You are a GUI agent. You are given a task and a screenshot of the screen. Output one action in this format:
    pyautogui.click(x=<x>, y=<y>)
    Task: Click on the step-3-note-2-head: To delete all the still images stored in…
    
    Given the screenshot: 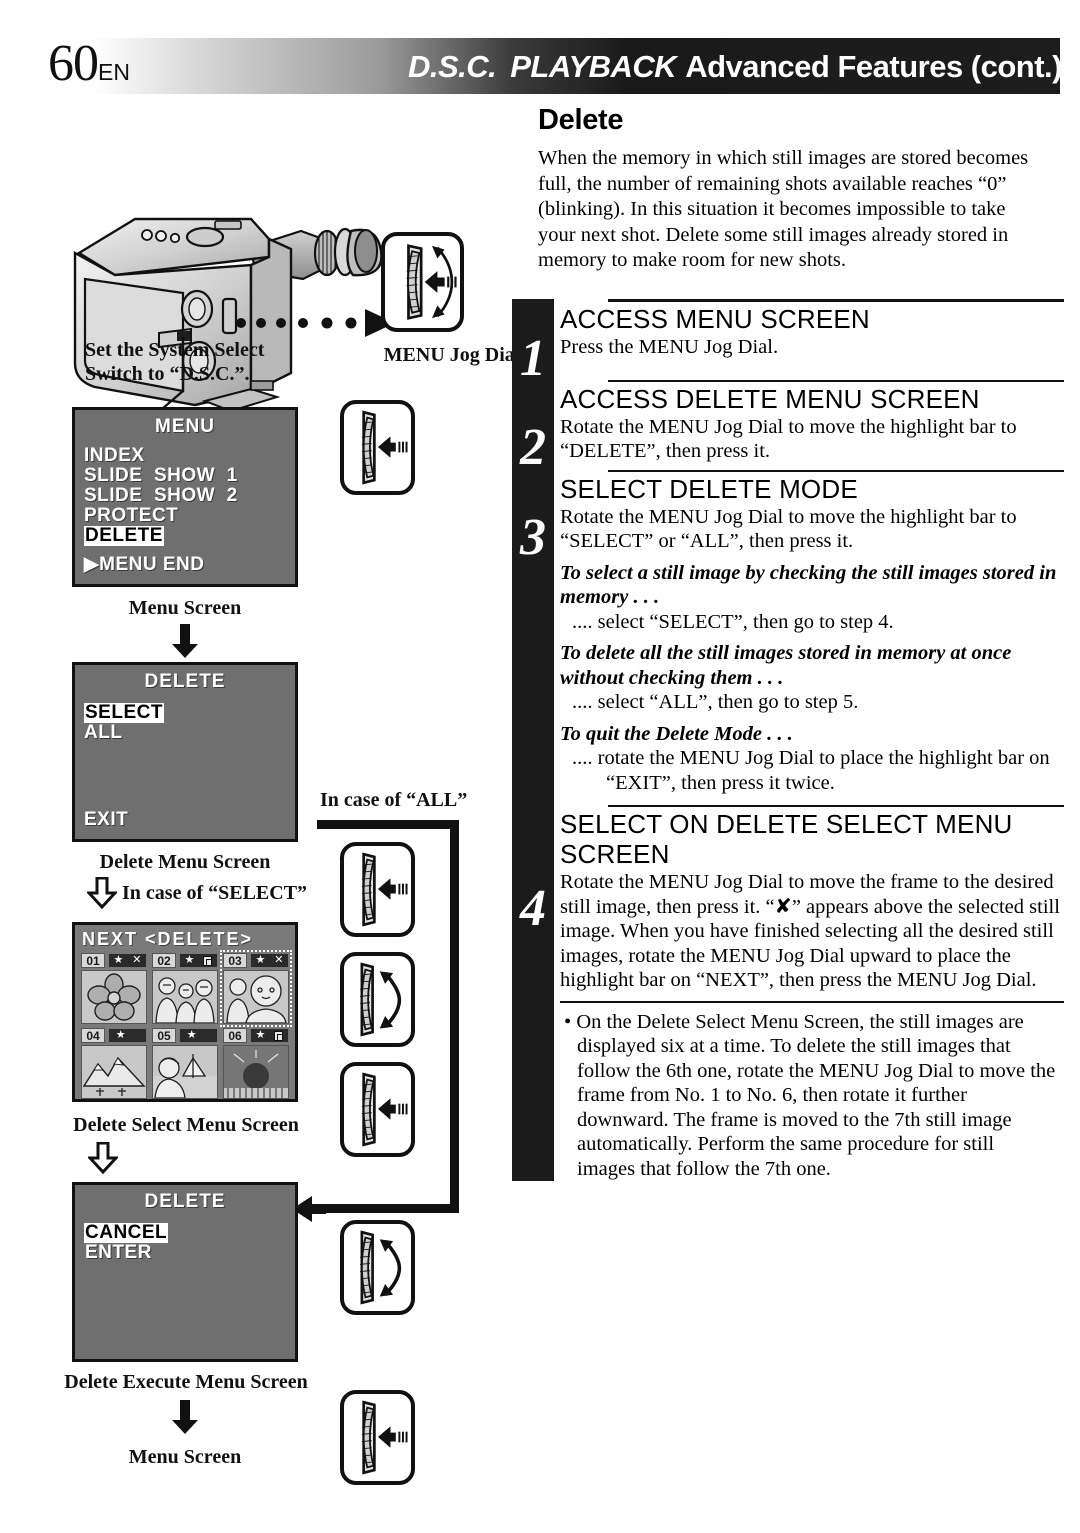 What is the action you would take?
    pyautogui.click(x=786, y=665)
    